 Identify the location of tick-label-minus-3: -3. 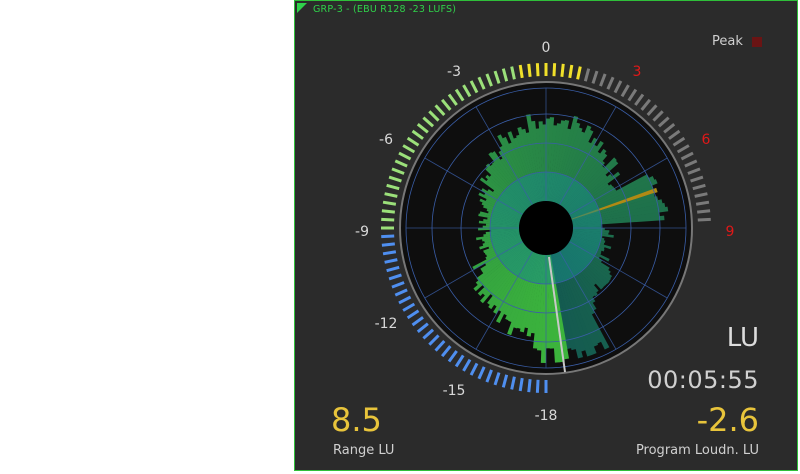
(454, 72).